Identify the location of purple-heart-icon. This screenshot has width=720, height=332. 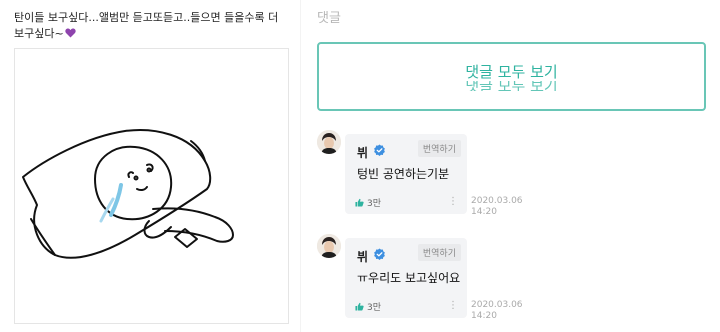
(70, 33).